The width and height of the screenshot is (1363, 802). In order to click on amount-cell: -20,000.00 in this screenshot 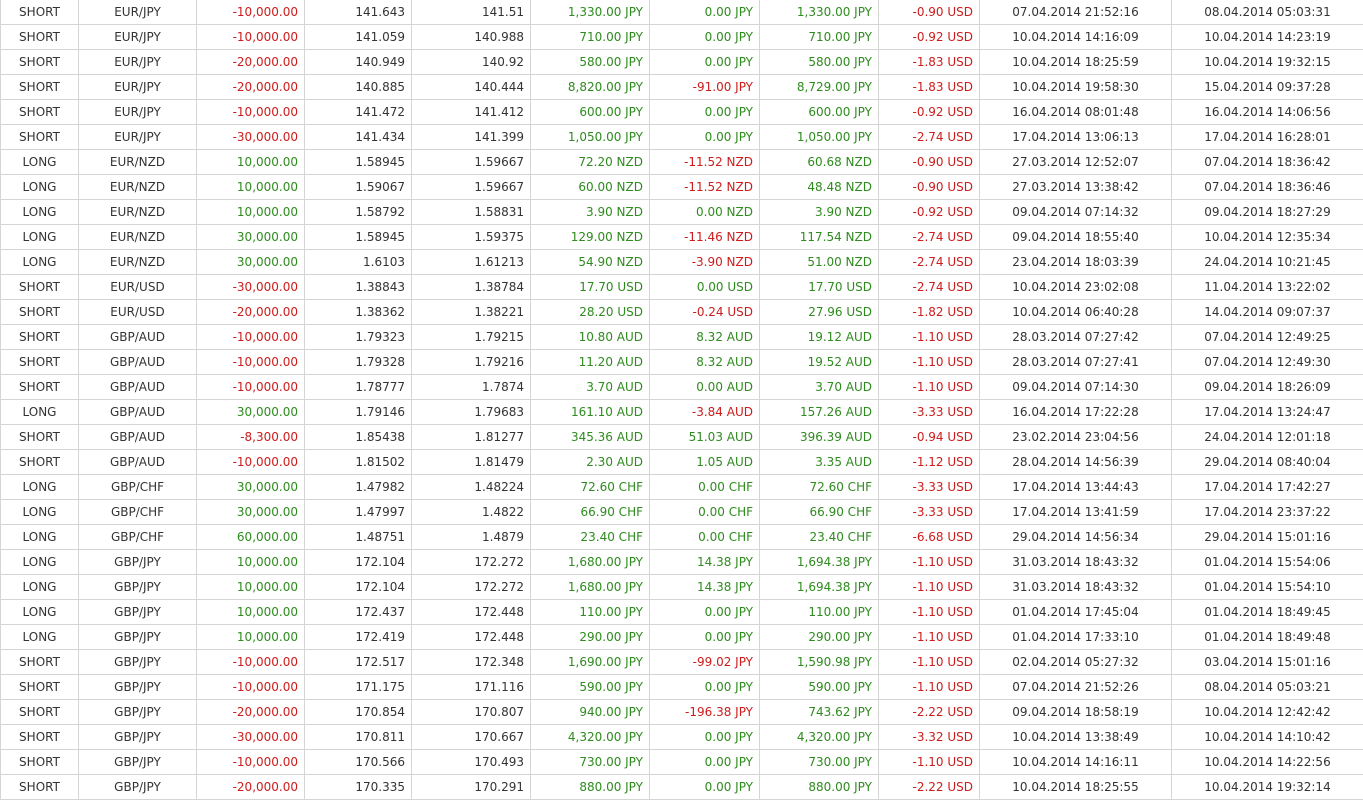, I will do `click(250, 312)`.